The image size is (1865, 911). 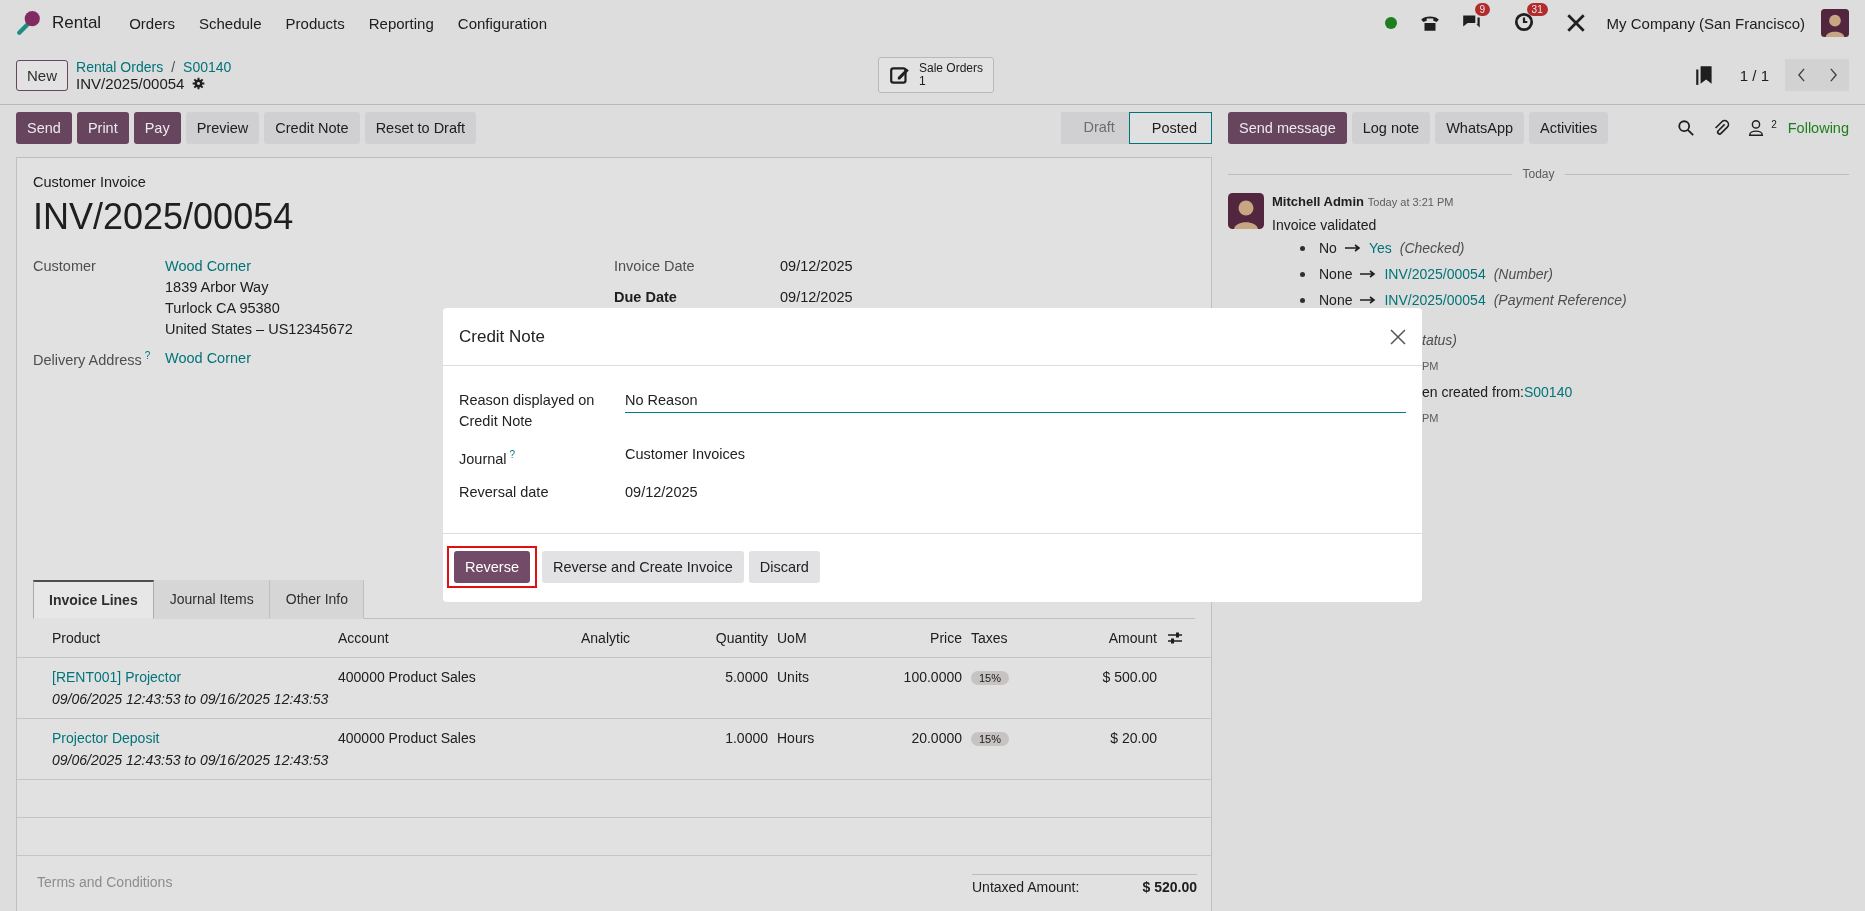 I want to click on column-header: Account, so click(x=459, y=637).